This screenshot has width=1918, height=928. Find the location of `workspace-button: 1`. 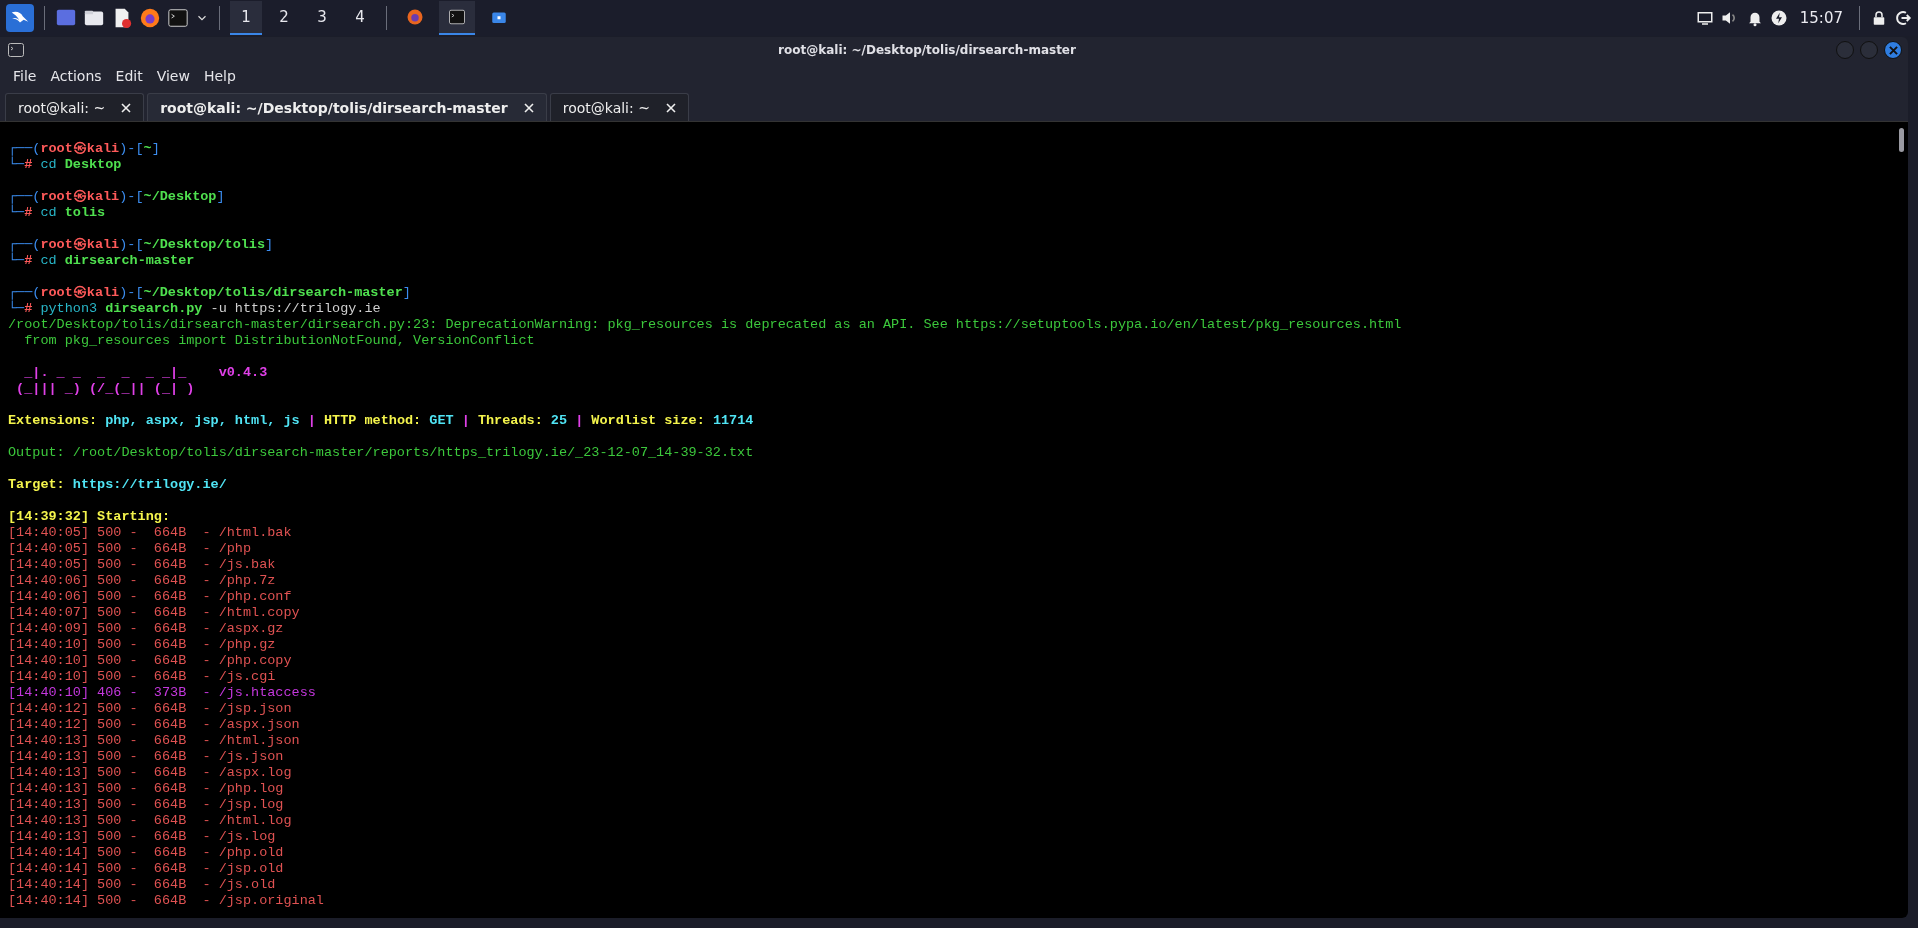

workspace-button: 1 is located at coordinates (246, 18).